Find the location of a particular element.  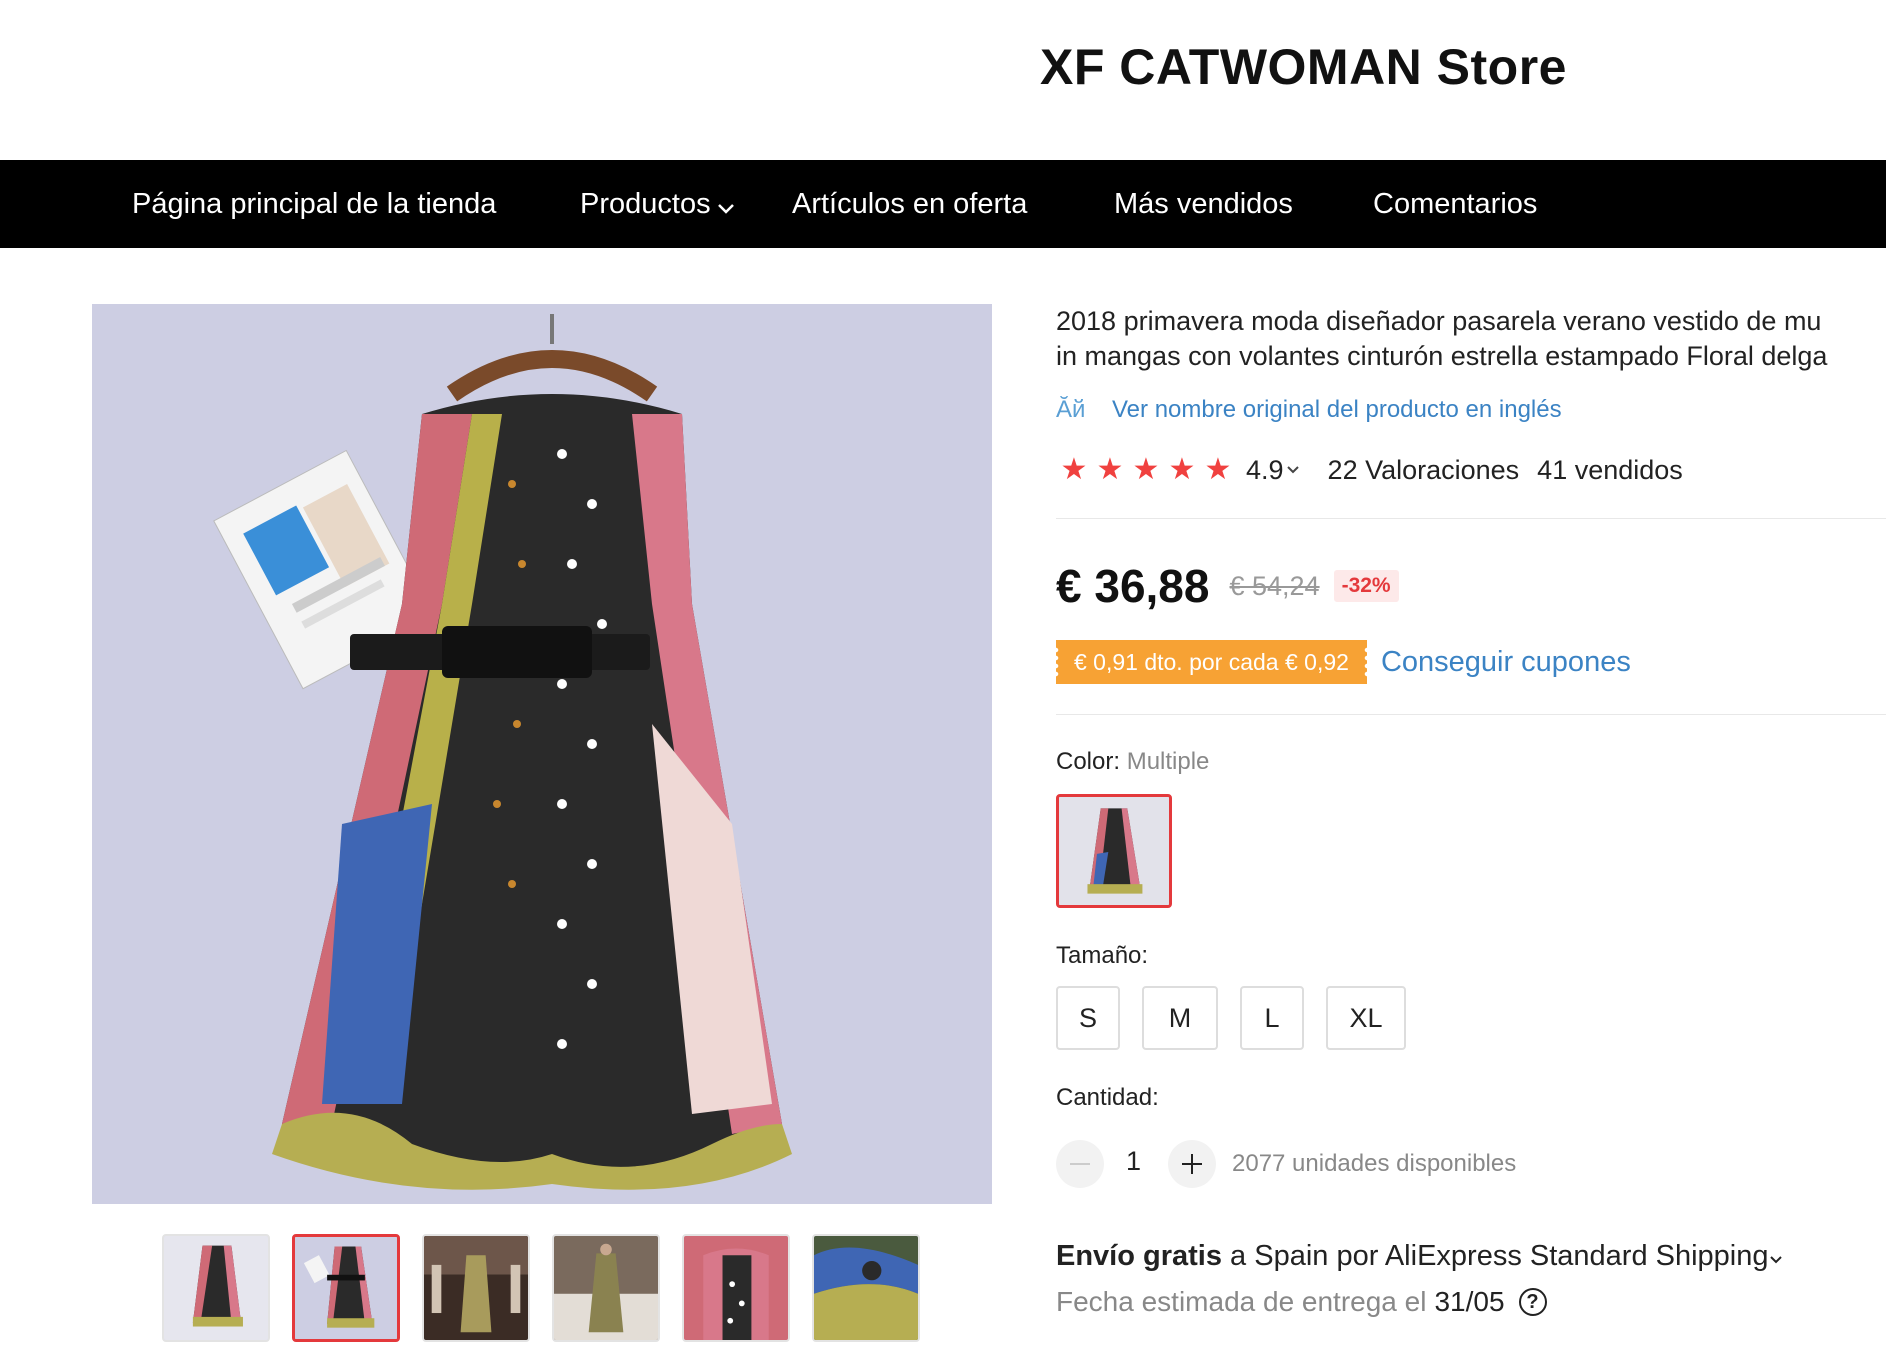

price-row: € 36,88 € 54,24 -32% is located at coordinates (1227, 586).